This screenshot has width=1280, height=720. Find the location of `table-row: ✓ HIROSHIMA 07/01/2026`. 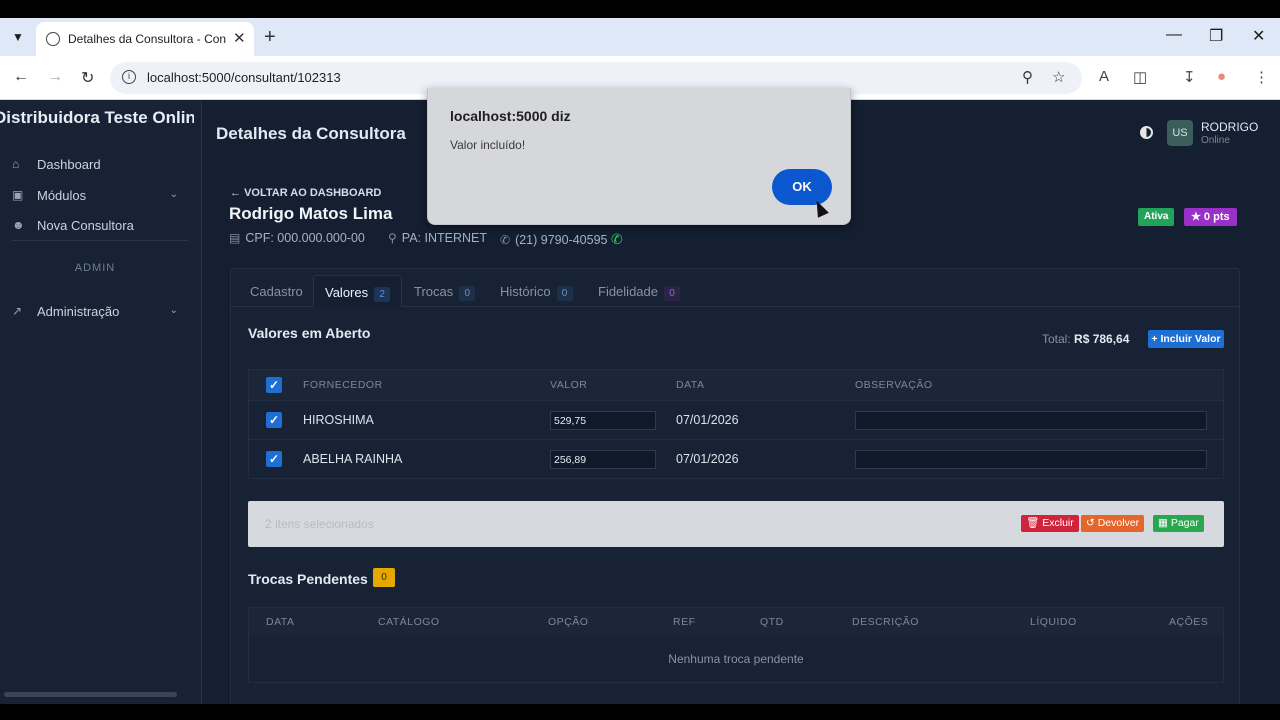

table-row: ✓ HIROSHIMA 07/01/2026 is located at coordinates (736, 419).